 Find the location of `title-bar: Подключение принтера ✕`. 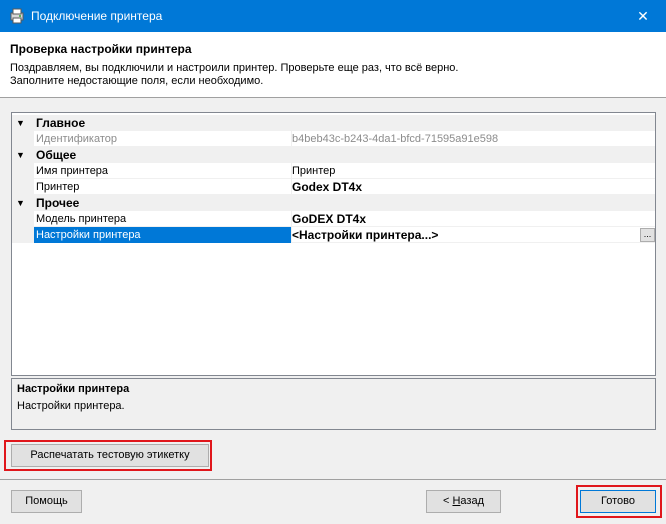

title-bar: Подключение принтера ✕ is located at coordinates (333, 16).